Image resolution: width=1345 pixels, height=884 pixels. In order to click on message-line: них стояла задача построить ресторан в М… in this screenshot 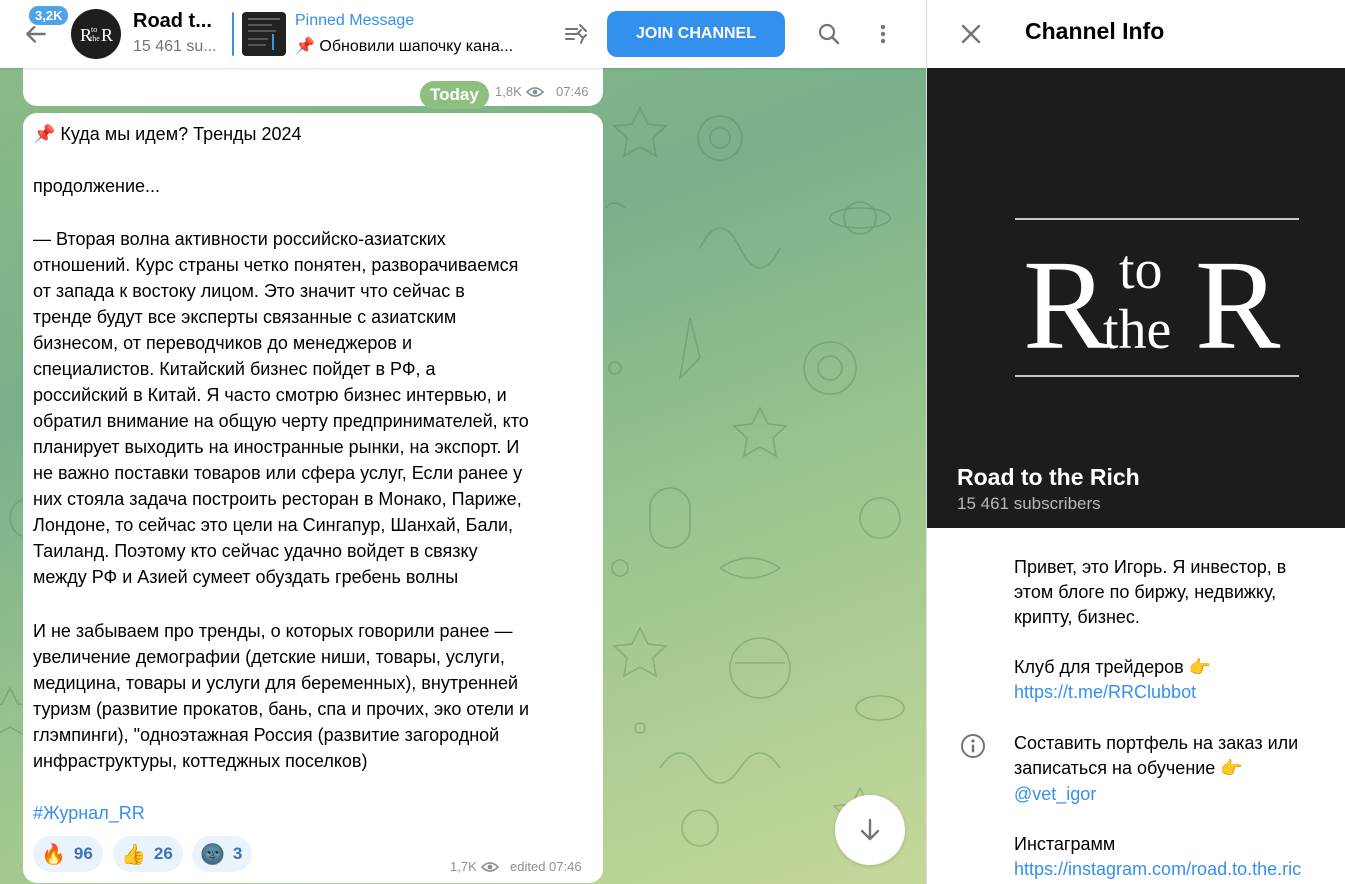, I will do `click(277, 499)`.